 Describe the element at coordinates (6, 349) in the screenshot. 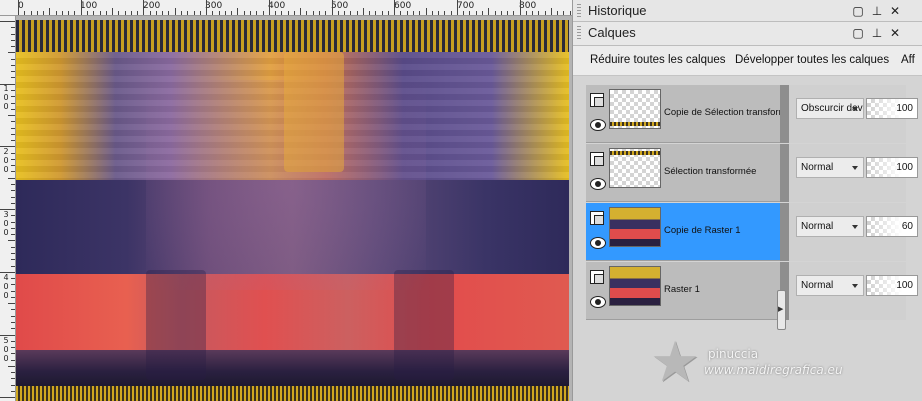

I see `ruler-label: 5 0 0` at that location.